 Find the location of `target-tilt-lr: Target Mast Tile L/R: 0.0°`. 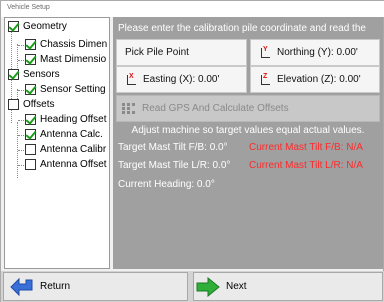

target-tilt-lr: Target Mast Tile L/R: 0.0° is located at coordinates (174, 165).